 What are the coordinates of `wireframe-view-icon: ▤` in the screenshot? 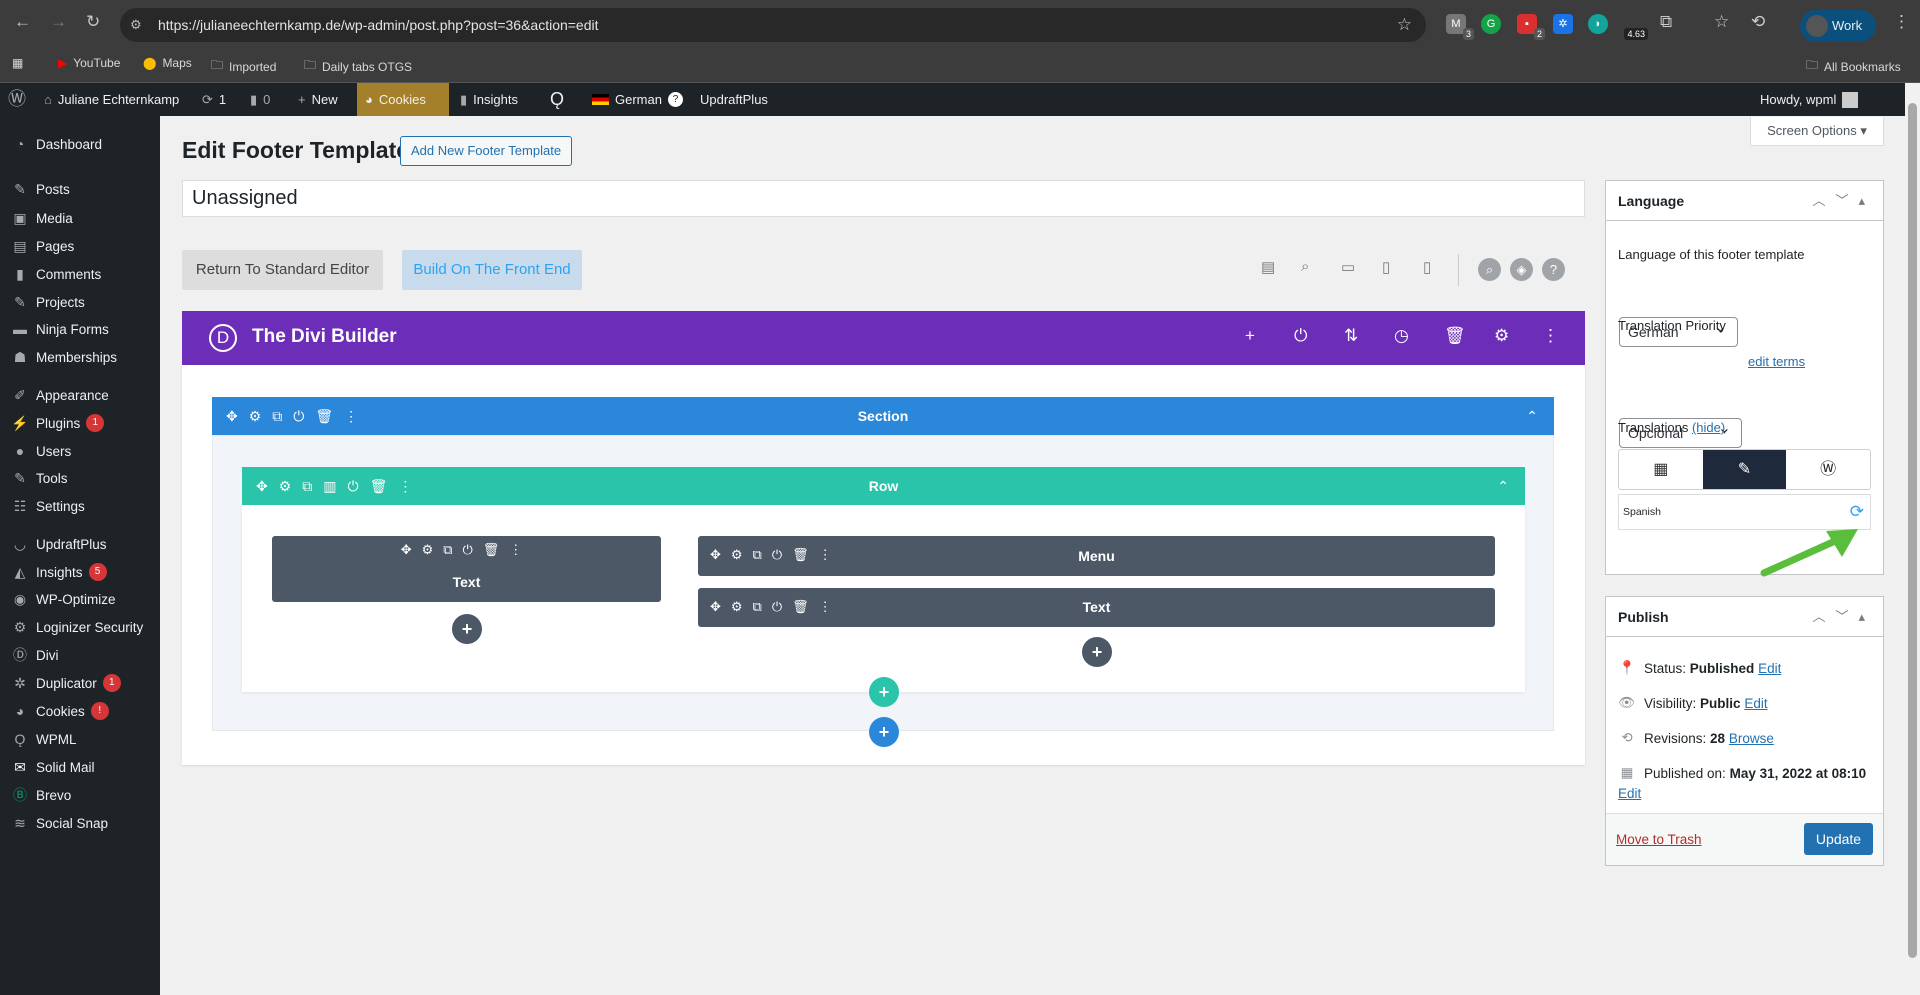 It's located at (1268, 267).